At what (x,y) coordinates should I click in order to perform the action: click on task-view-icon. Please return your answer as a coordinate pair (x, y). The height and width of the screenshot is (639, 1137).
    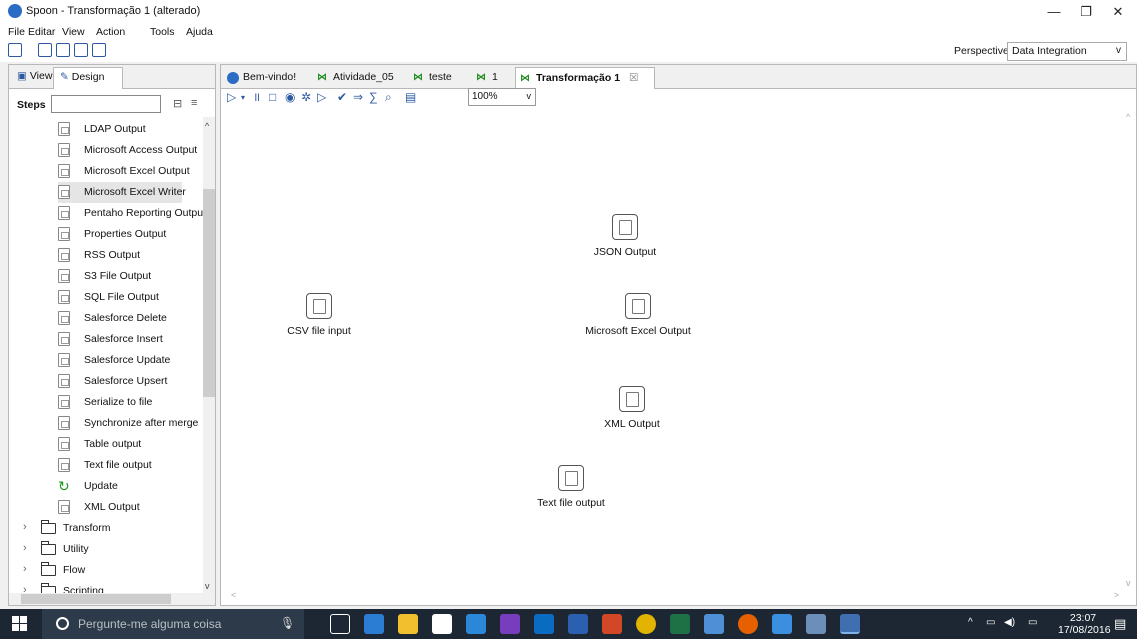
    Looking at the image, I should click on (340, 624).